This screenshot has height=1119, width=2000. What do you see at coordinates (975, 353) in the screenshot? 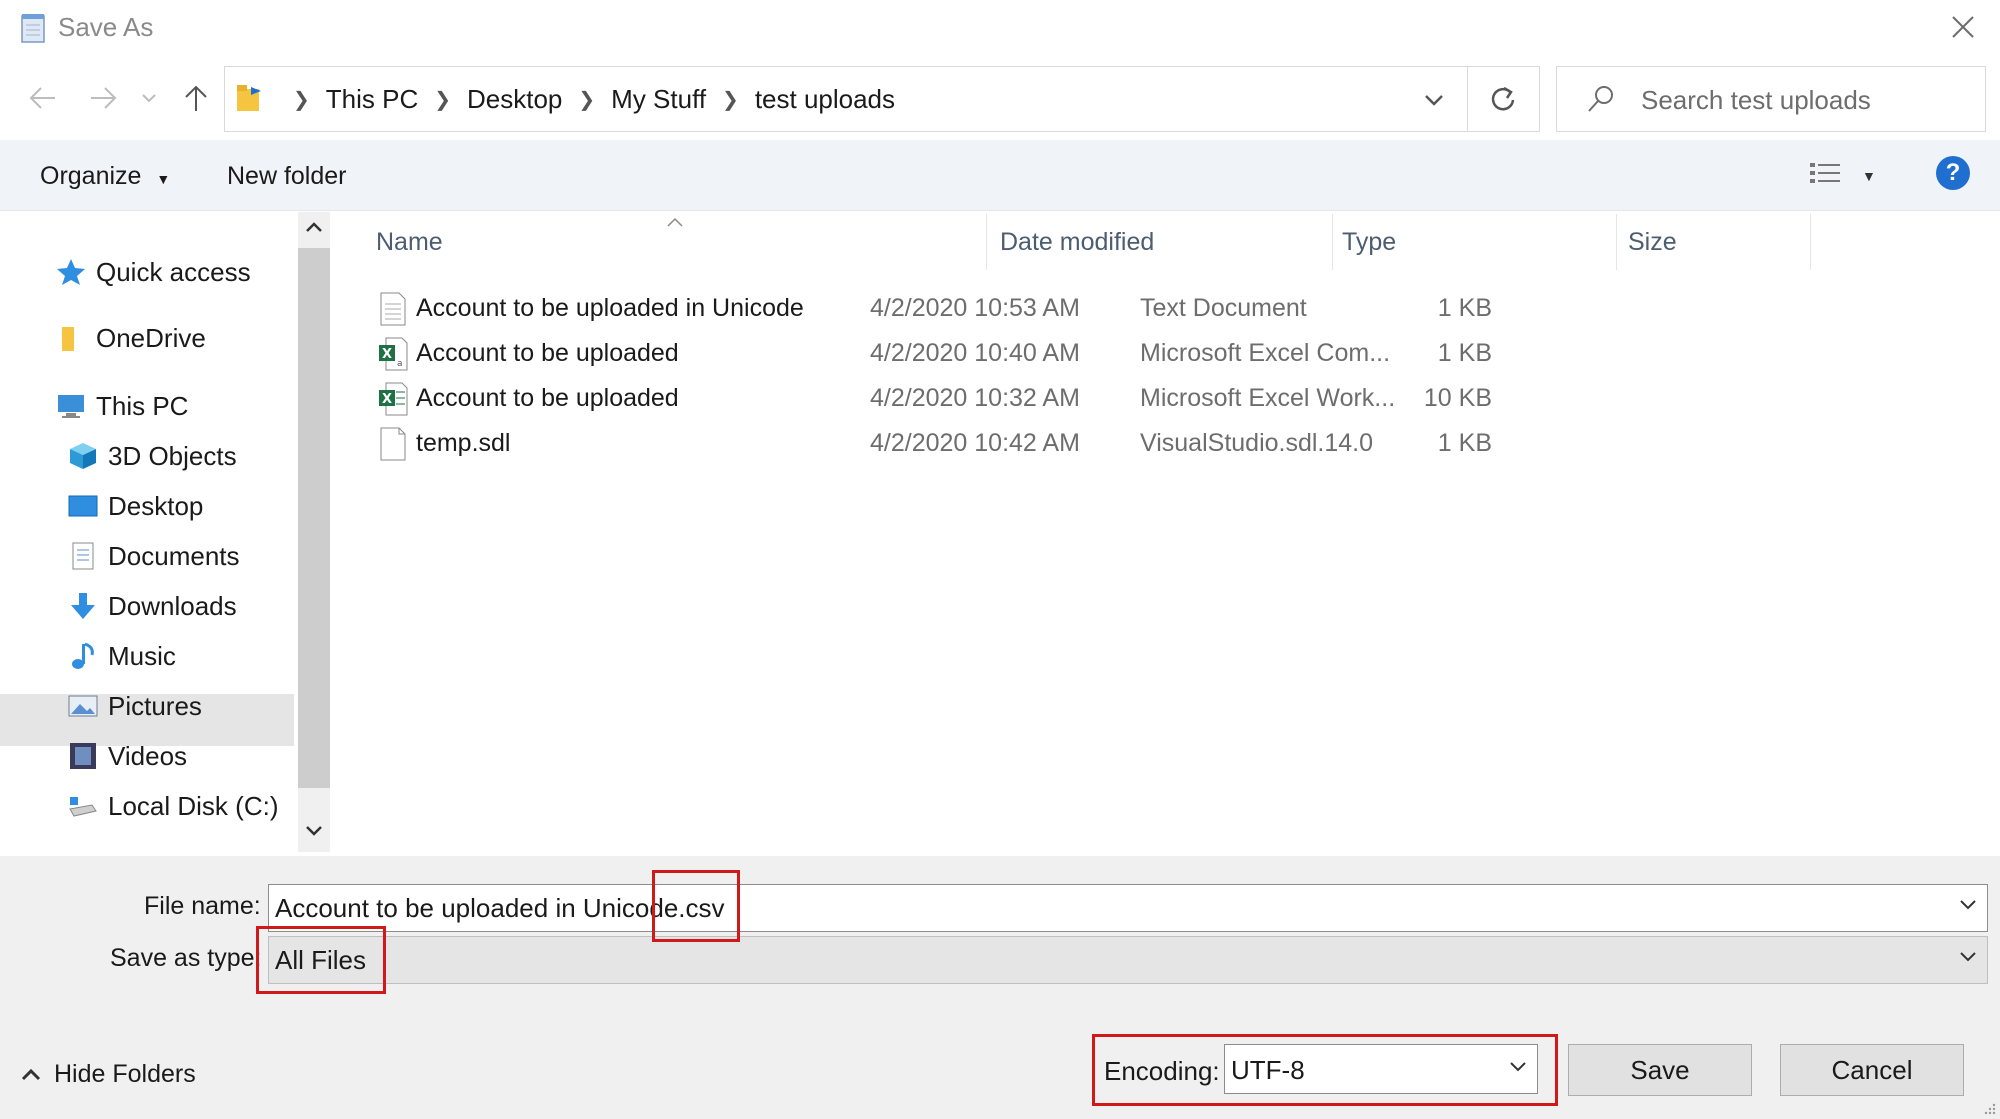
I see `file-date: 4/2/2020 10:40 AM` at bounding box center [975, 353].